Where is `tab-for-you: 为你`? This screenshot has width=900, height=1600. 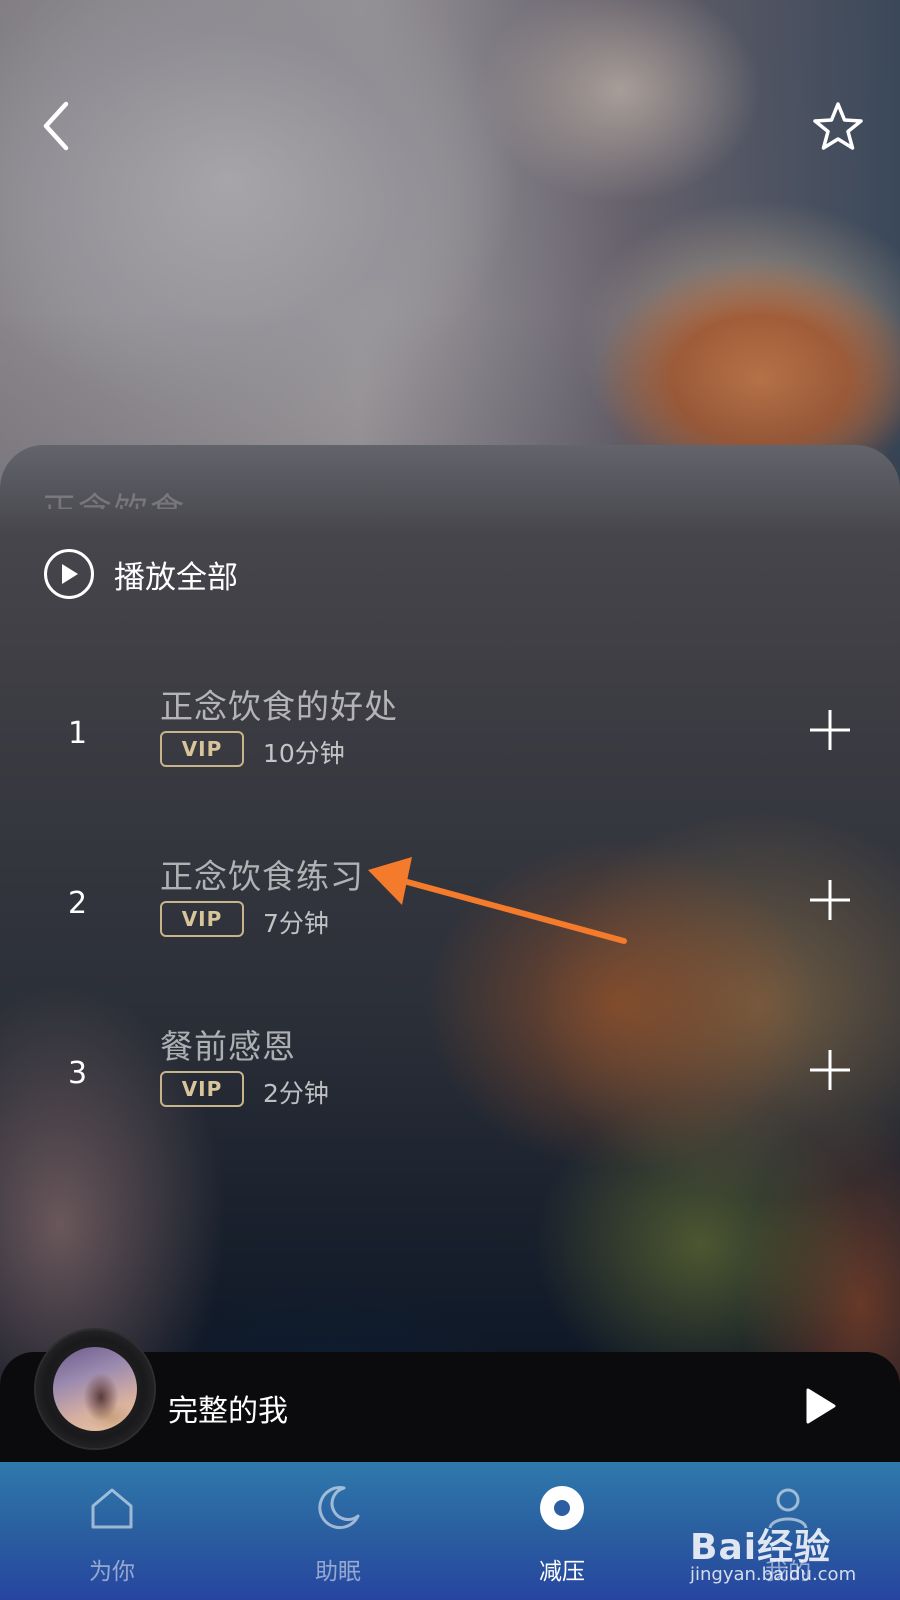
tab-for-you: 为你 is located at coordinates (112, 1531).